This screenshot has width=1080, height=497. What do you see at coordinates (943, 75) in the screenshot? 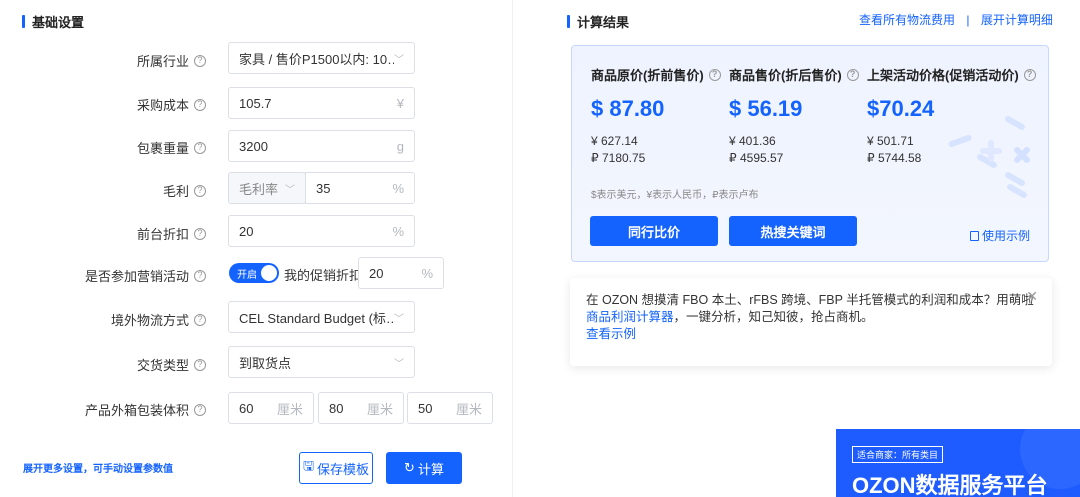
I see `promo-price-header-text: 上架活动价格(促销活动价)` at bounding box center [943, 75].